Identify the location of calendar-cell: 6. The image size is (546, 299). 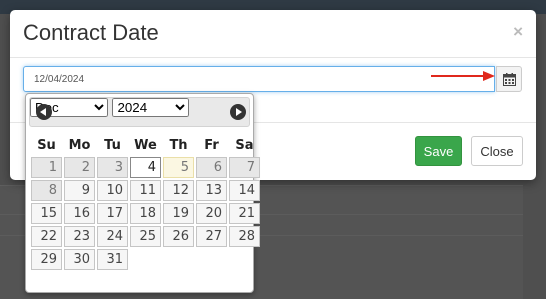
(211, 167).